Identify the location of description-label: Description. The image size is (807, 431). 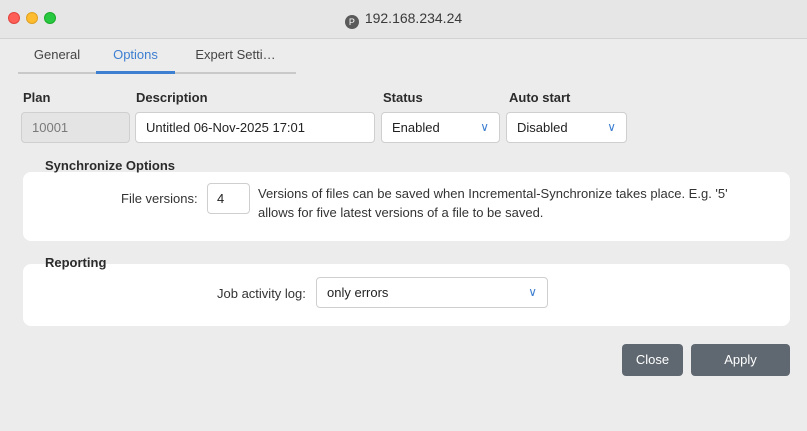
(172, 97).